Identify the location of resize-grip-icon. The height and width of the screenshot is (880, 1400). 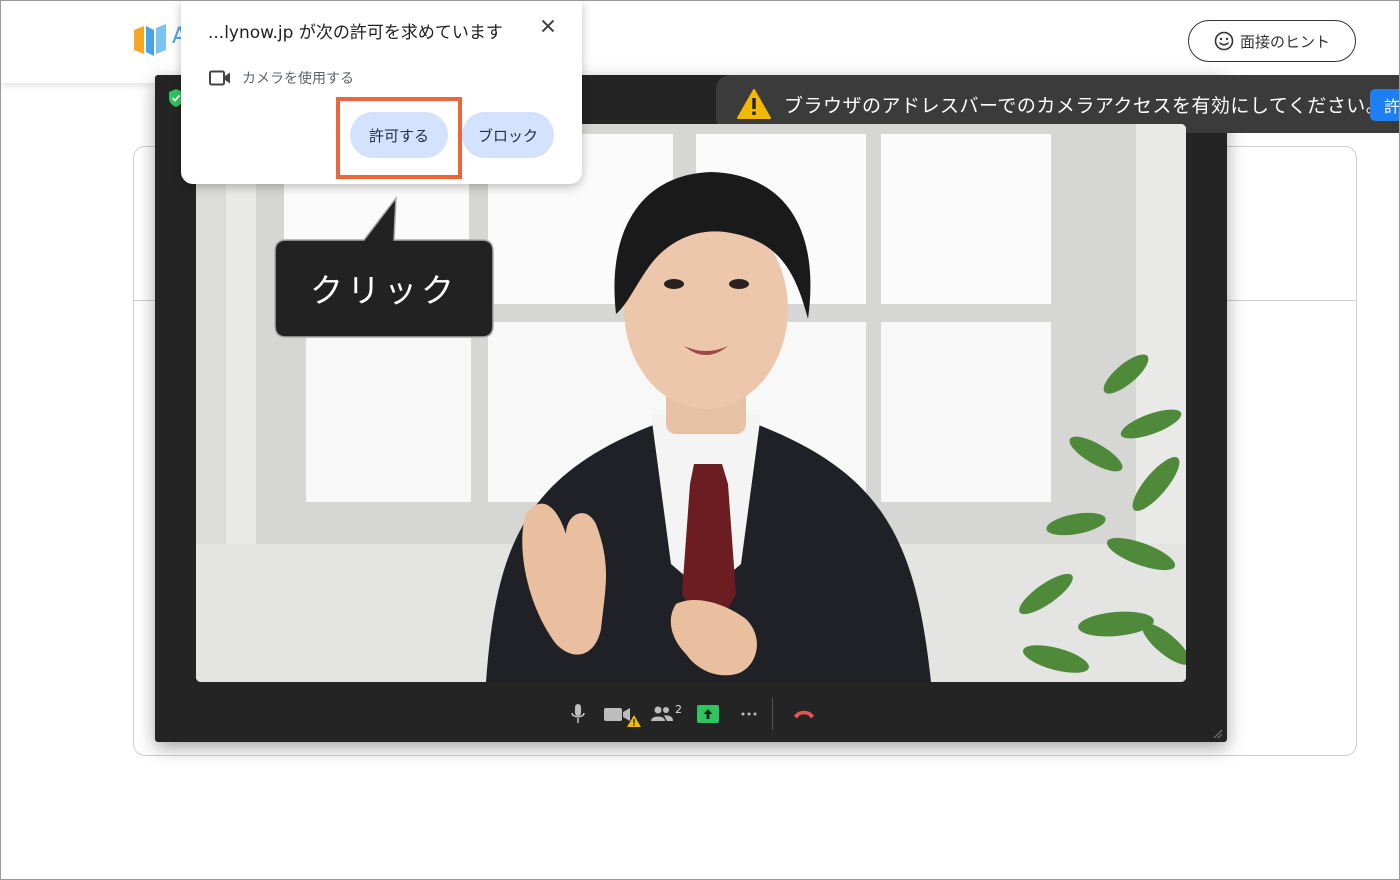
(1218, 734).